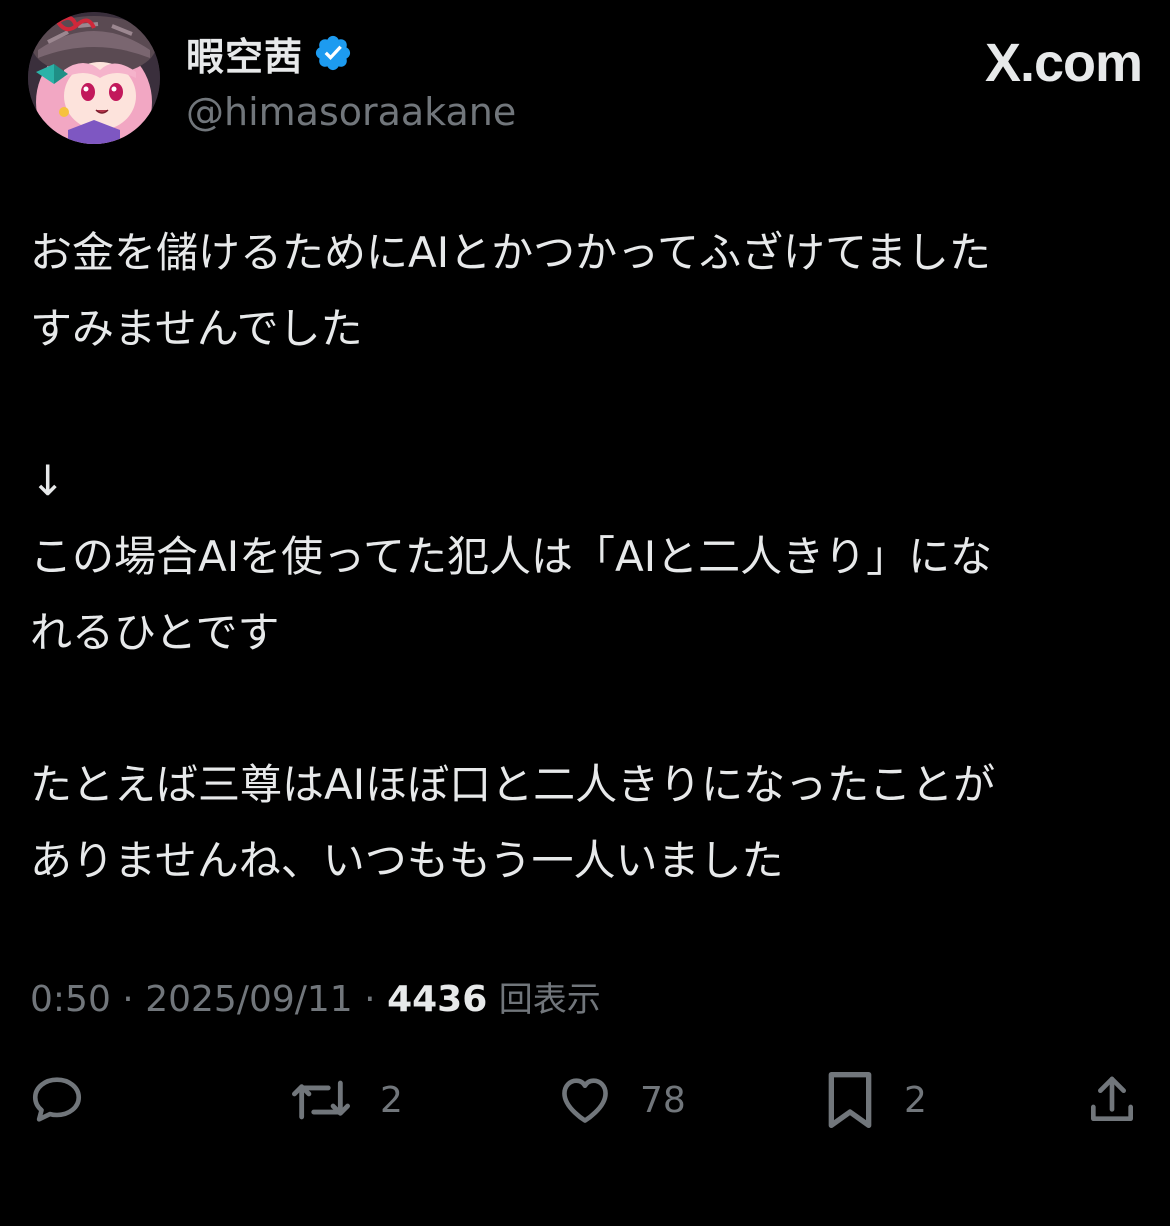 Image resolution: width=1170 pixels, height=1226 pixels. What do you see at coordinates (1063, 63) in the screenshot?
I see `brand-logo: X.com` at bounding box center [1063, 63].